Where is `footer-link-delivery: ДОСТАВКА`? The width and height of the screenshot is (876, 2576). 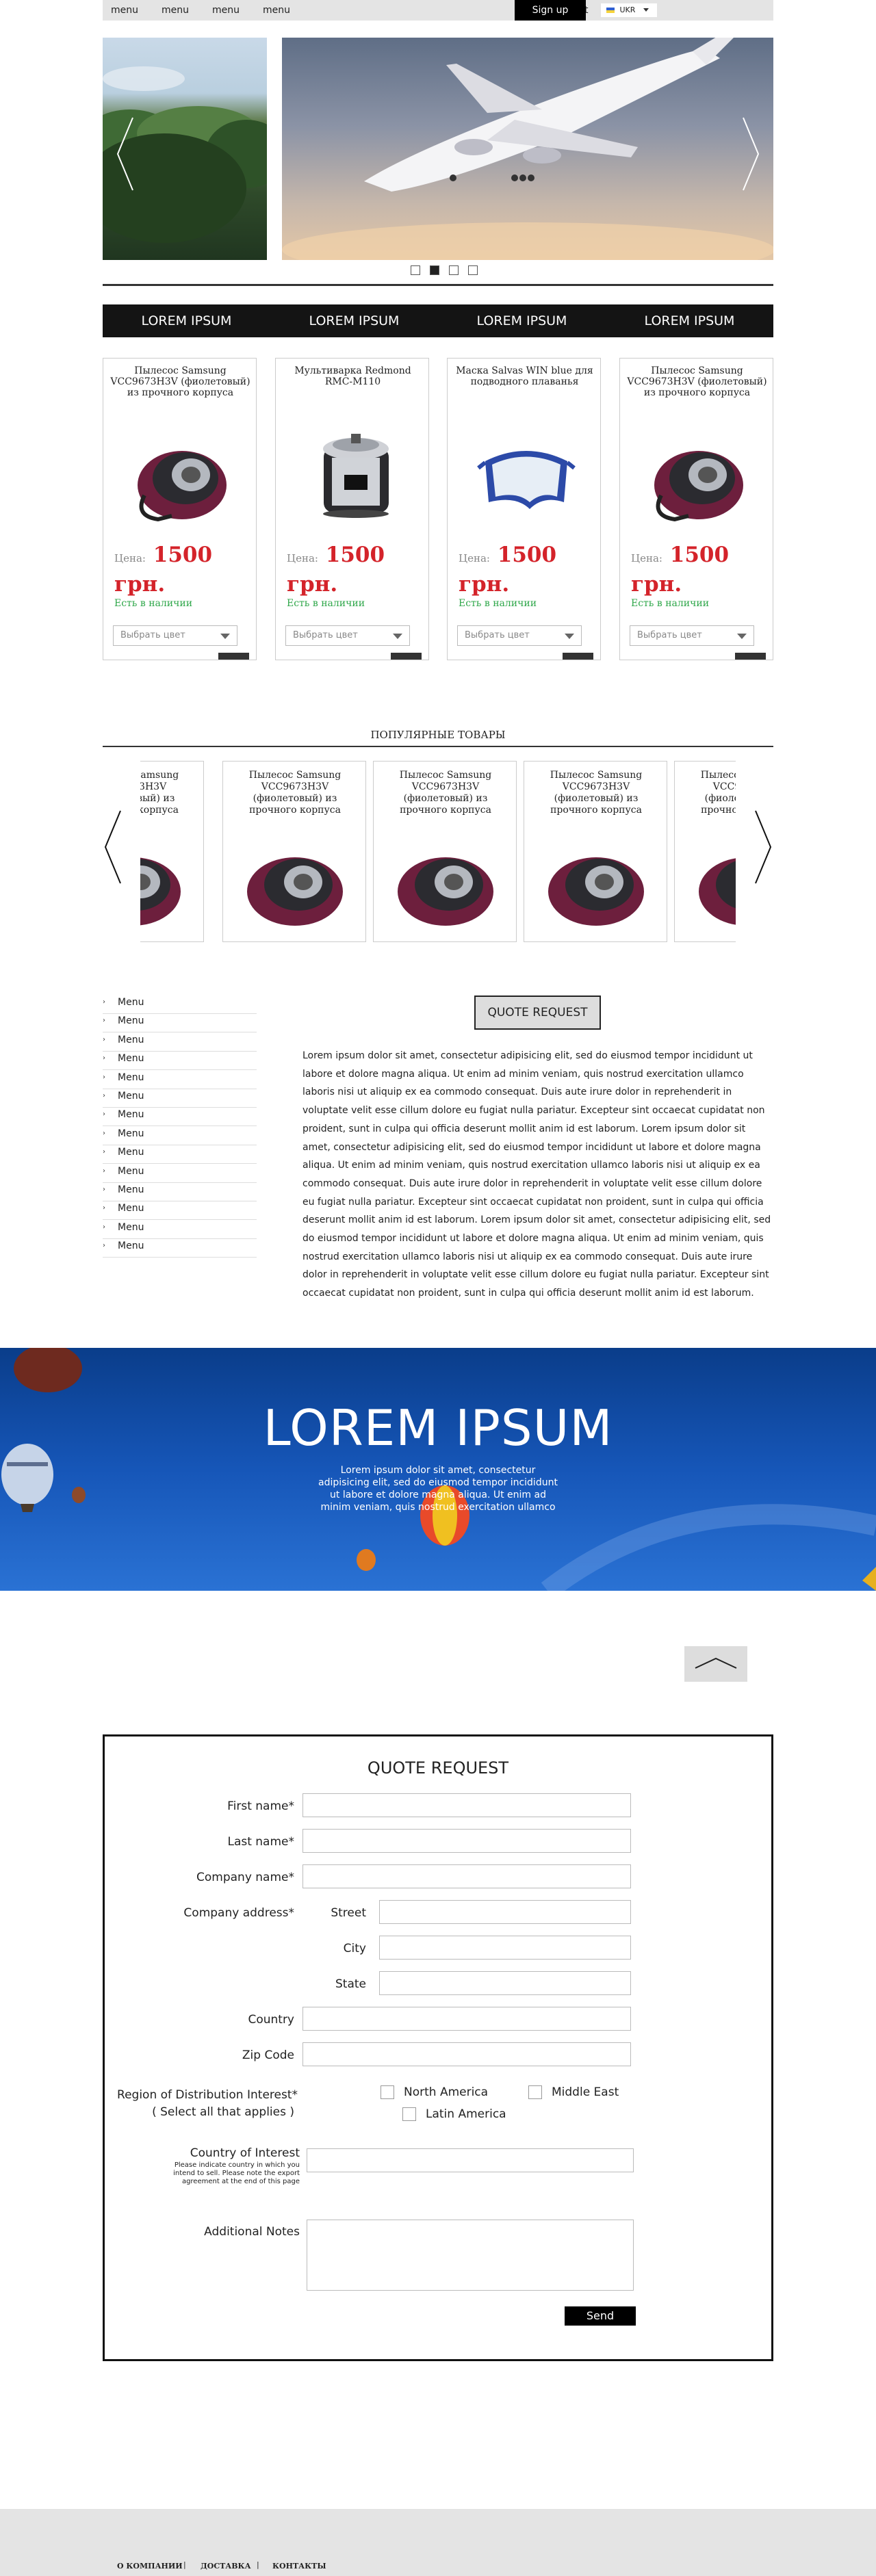 footer-link-delivery: ДОСТАВКА is located at coordinates (226, 2566).